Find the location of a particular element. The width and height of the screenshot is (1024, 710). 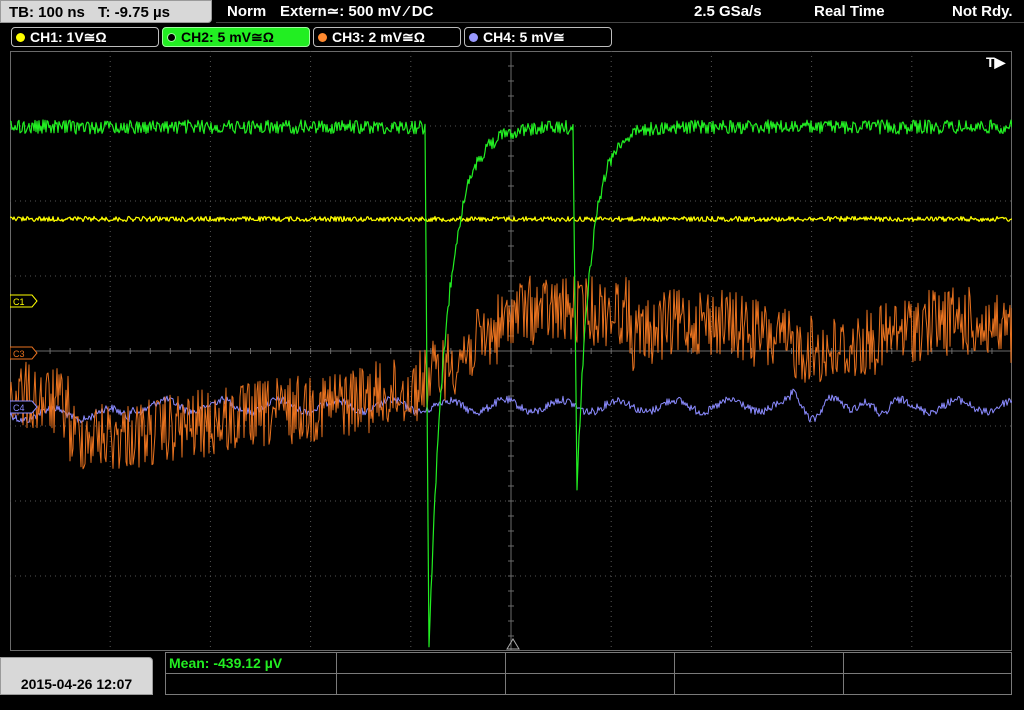

measurement-mean: Mean: -439.12 µV is located at coordinates (226, 663).